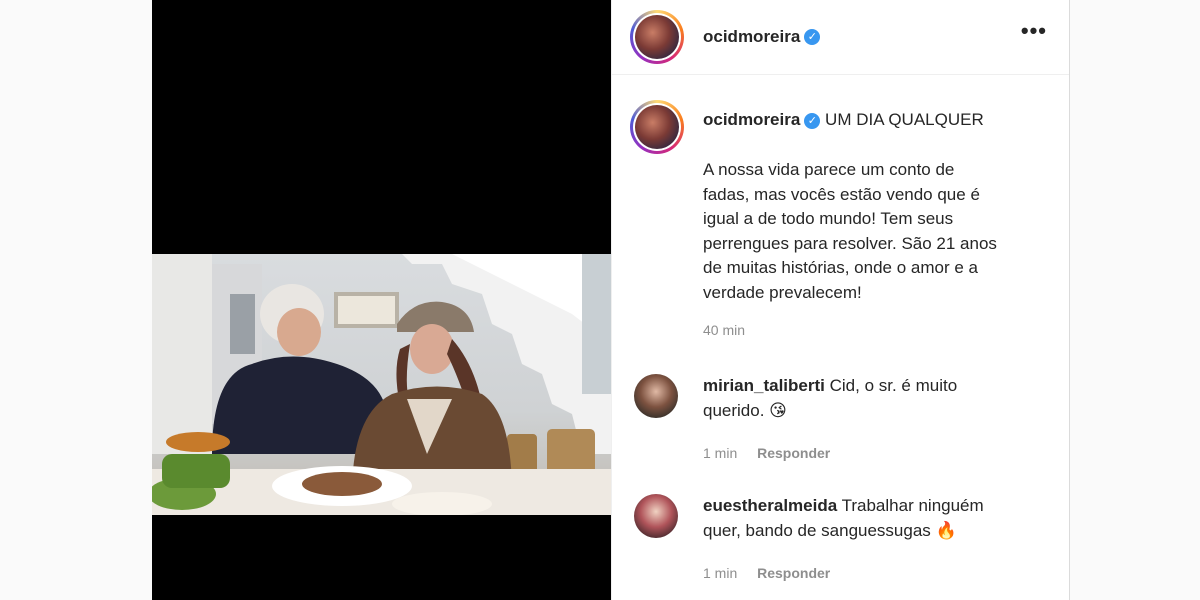 This screenshot has height=600, width=1200. I want to click on comment-text: Trabalhar ninguém, so click(912, 505).